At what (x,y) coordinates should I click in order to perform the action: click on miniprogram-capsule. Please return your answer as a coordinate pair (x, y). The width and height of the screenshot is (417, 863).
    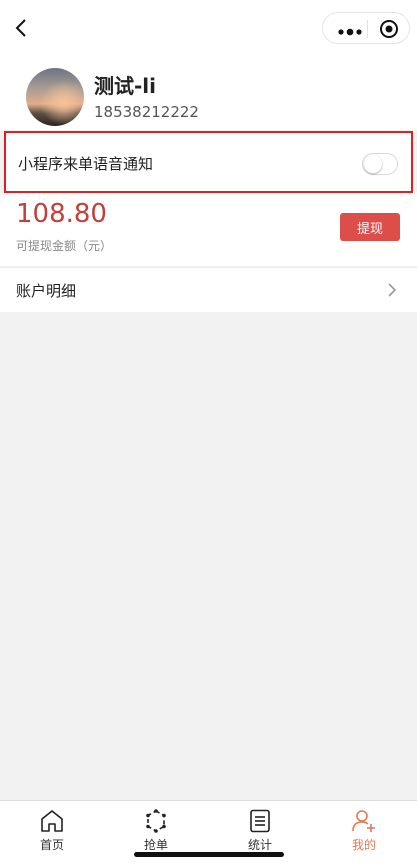
    Looking at the image, I should click on (366, 28).